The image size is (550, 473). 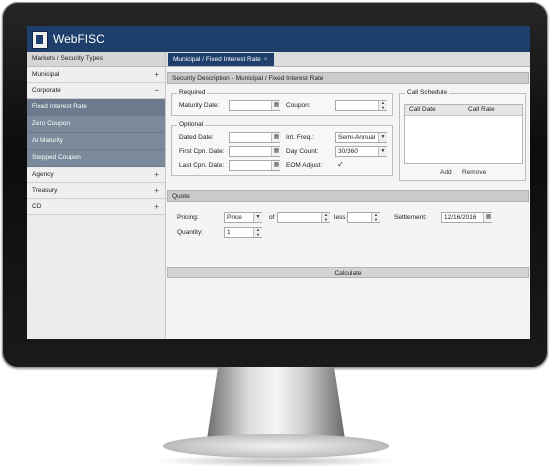 What do you see at coordinates (96, 175) in the screenshot?
I see `sidebar-item-agency: Agency +` at bounding box center [96, 175].